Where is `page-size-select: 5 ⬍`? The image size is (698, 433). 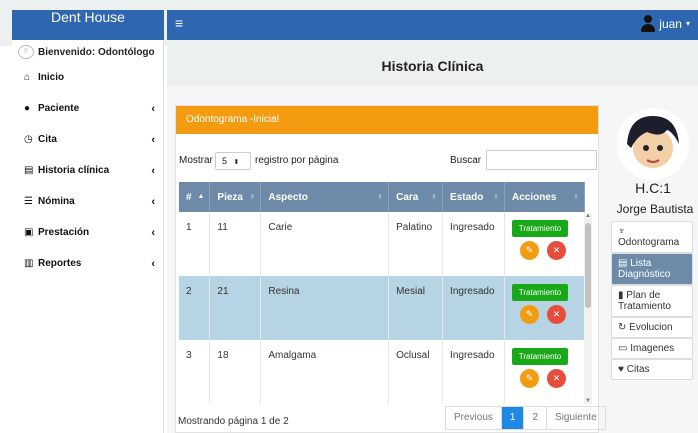 page-size-select: 5 ⬍ is located at coordinates (233, 161).